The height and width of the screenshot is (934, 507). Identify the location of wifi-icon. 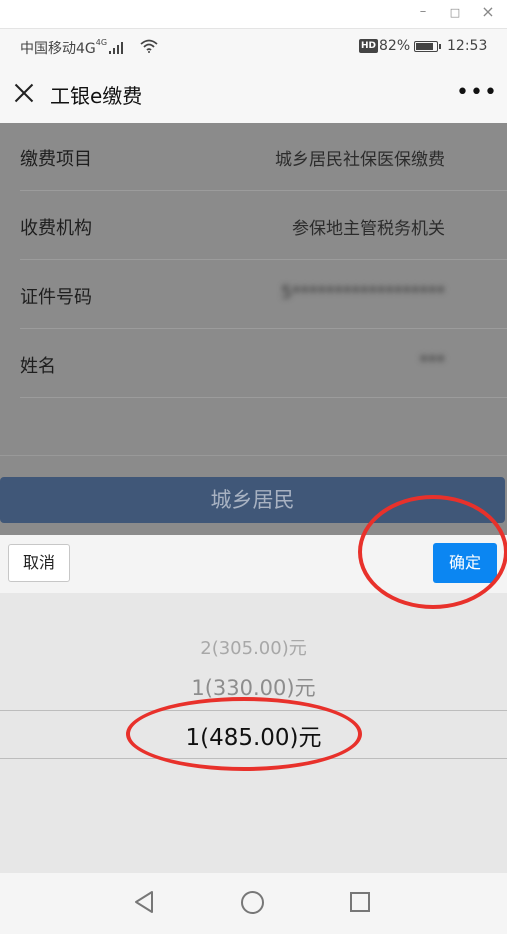
(149, 46).